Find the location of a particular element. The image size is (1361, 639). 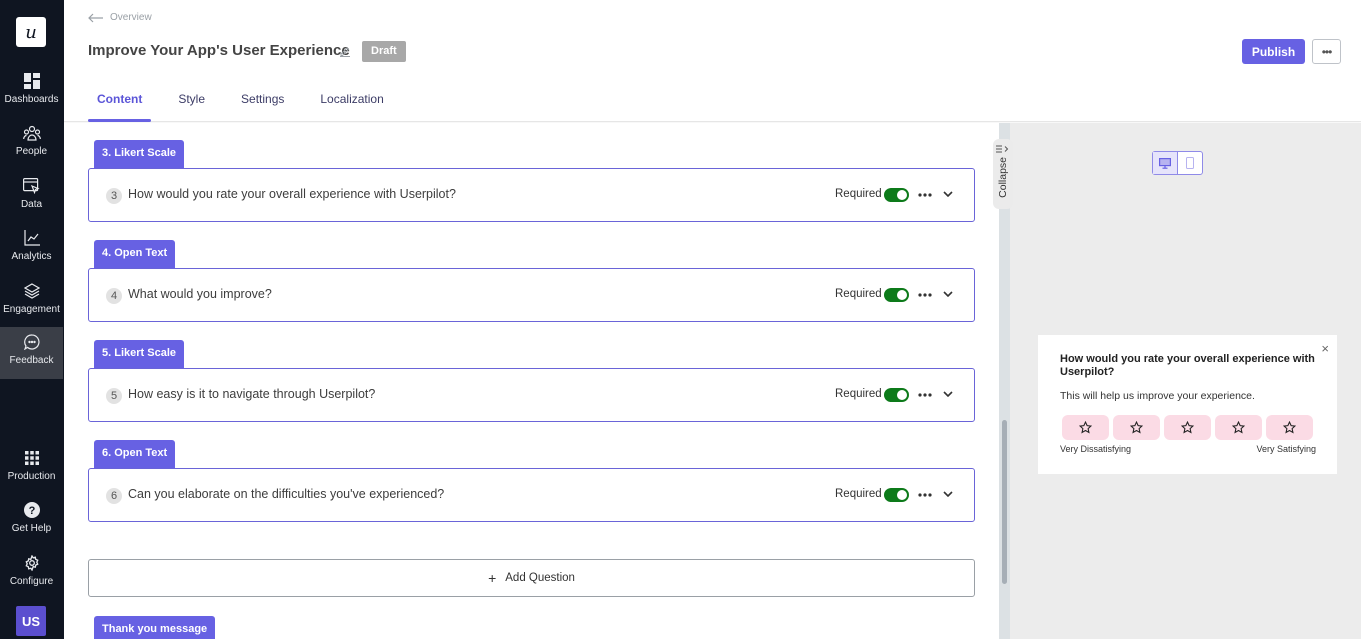

publish-button: Publish is located at coordinates (1273, 51).